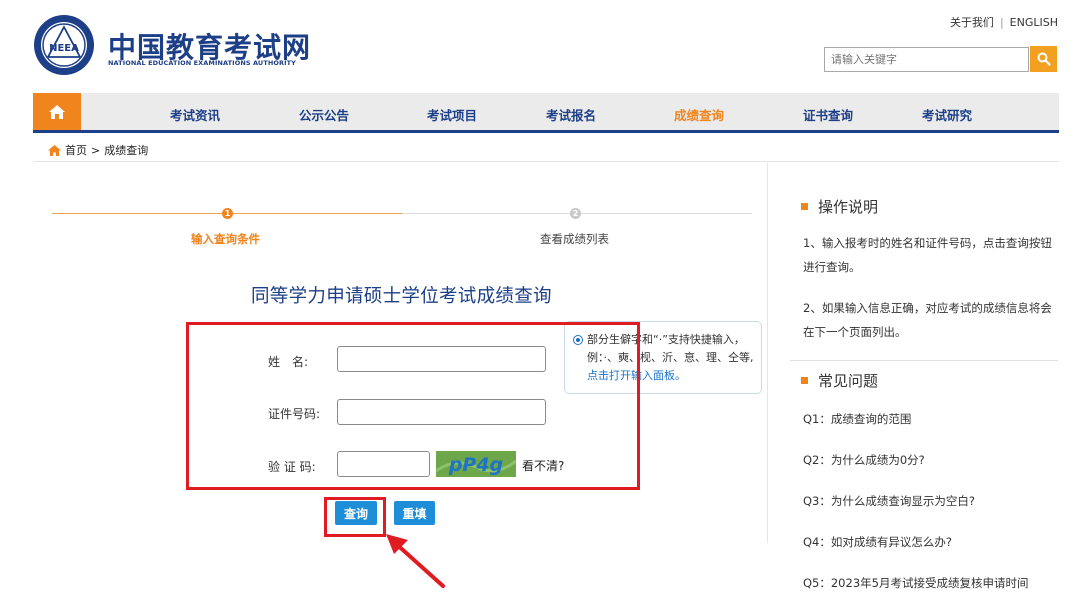 This screenshot has width=1080, height=603. What do you see at coordinates (288, 362) in the screenshot?
I see `name-label: 姓 名:` at bounding box center [288, 362].